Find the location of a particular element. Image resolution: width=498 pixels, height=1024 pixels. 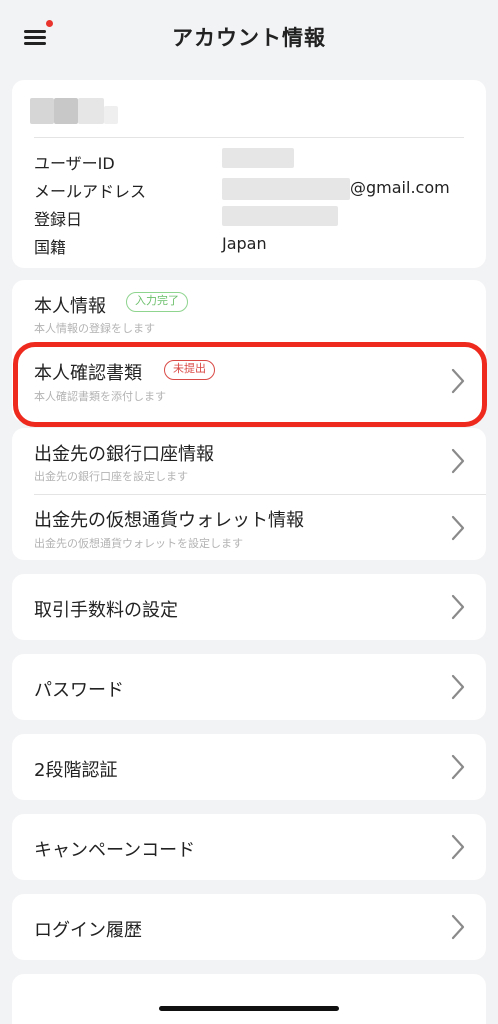

user-id-label: ユーザーID is located at coordinates (74, 163).